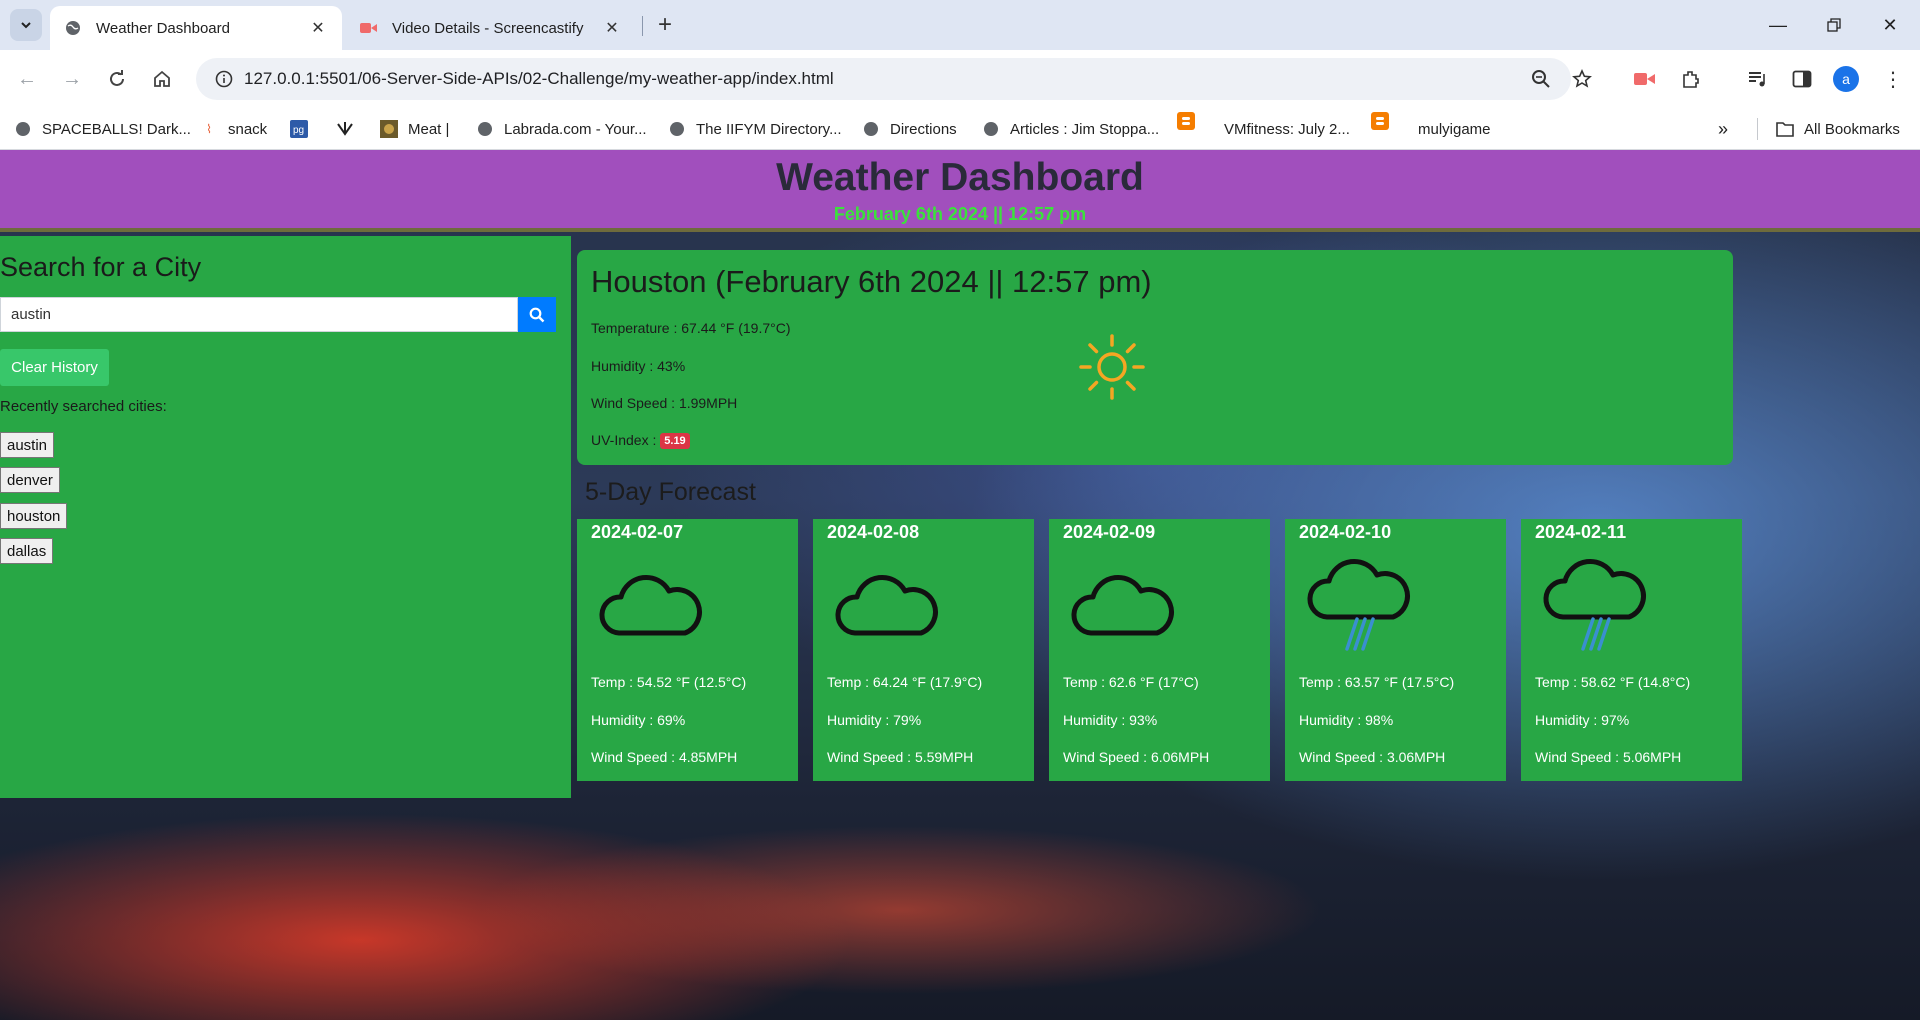  I want to click on forecast-date: 2024-02-08, so click(873, 532).